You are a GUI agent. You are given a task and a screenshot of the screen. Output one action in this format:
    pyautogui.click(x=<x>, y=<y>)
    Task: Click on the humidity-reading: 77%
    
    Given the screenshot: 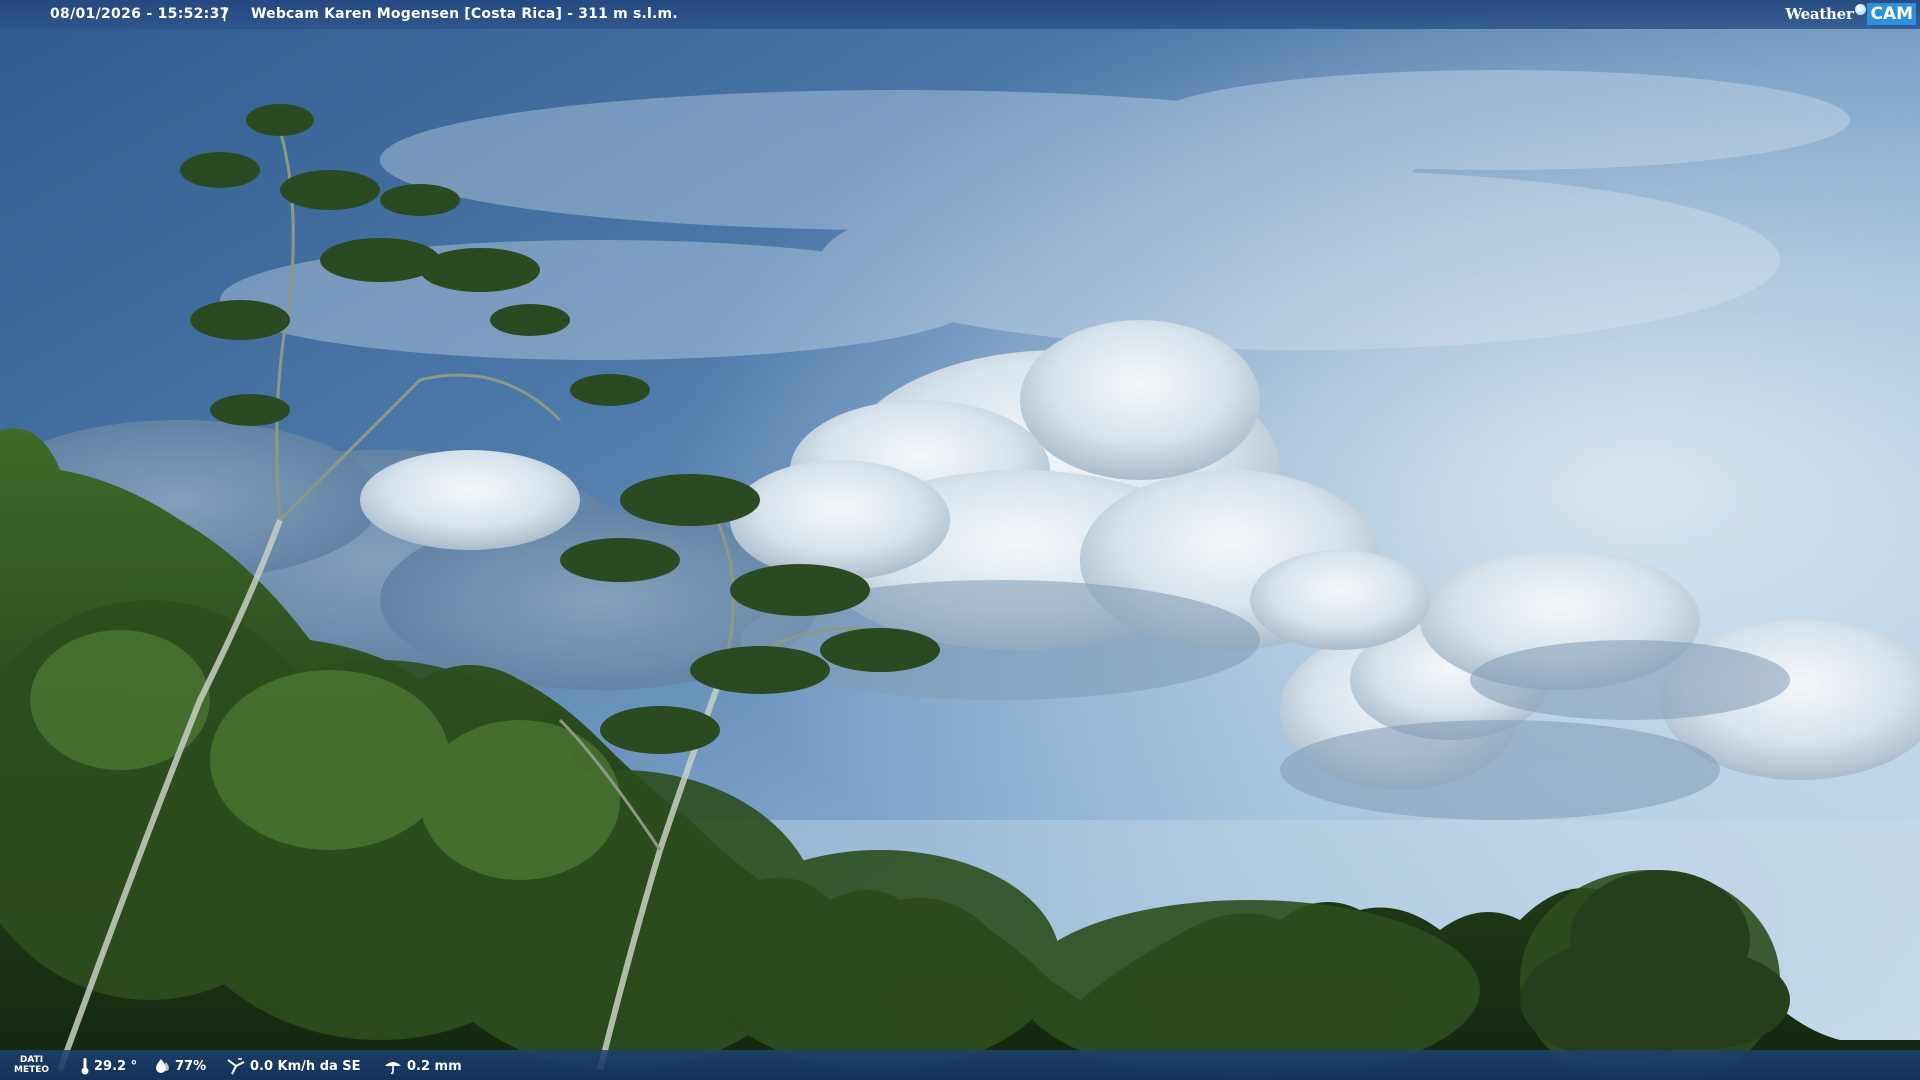 What is the action you would take?
    pyautogui.click(x=179, y=1066)
    